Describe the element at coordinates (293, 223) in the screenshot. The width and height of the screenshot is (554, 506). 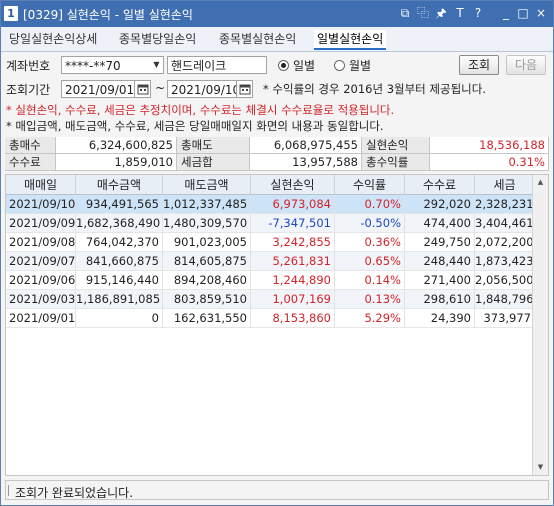
I see `cell-realized-pl: -7,347,501` at that location.